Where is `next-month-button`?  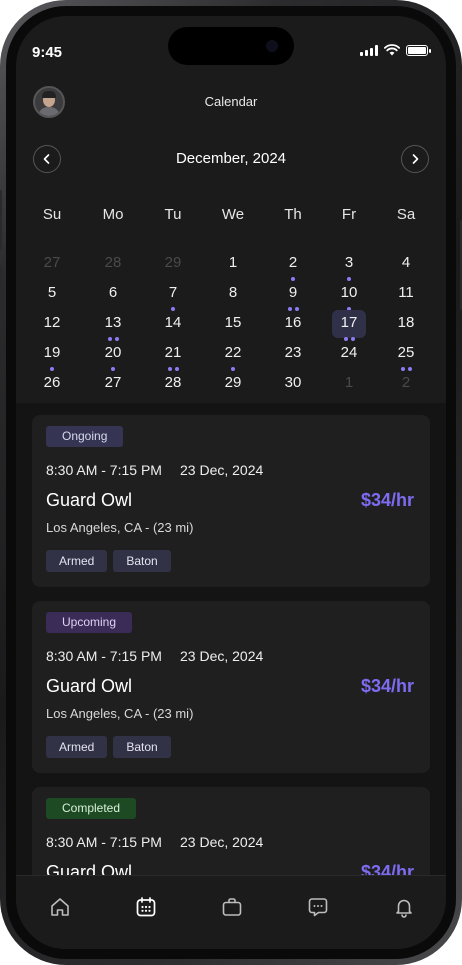
next-month-button is located at coordinates (415, 159).